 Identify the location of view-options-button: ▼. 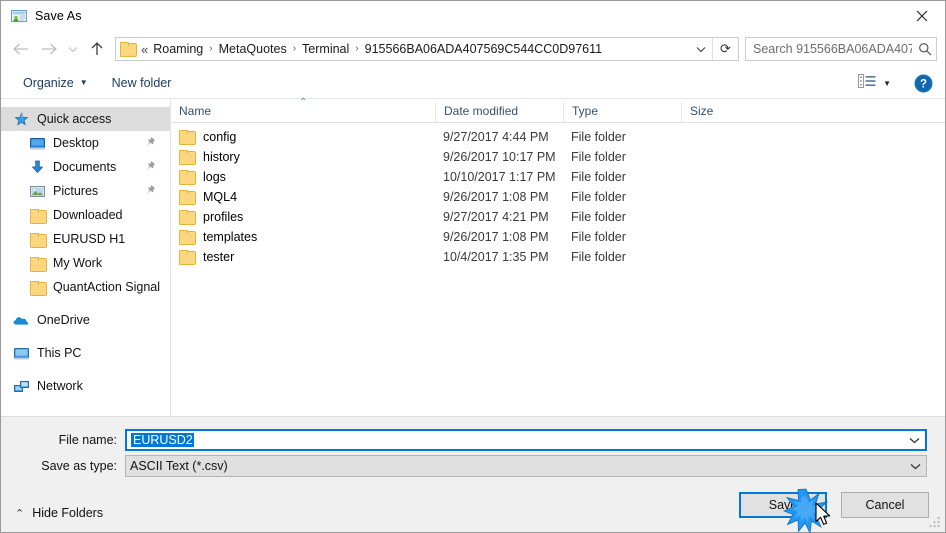
(874, 83).